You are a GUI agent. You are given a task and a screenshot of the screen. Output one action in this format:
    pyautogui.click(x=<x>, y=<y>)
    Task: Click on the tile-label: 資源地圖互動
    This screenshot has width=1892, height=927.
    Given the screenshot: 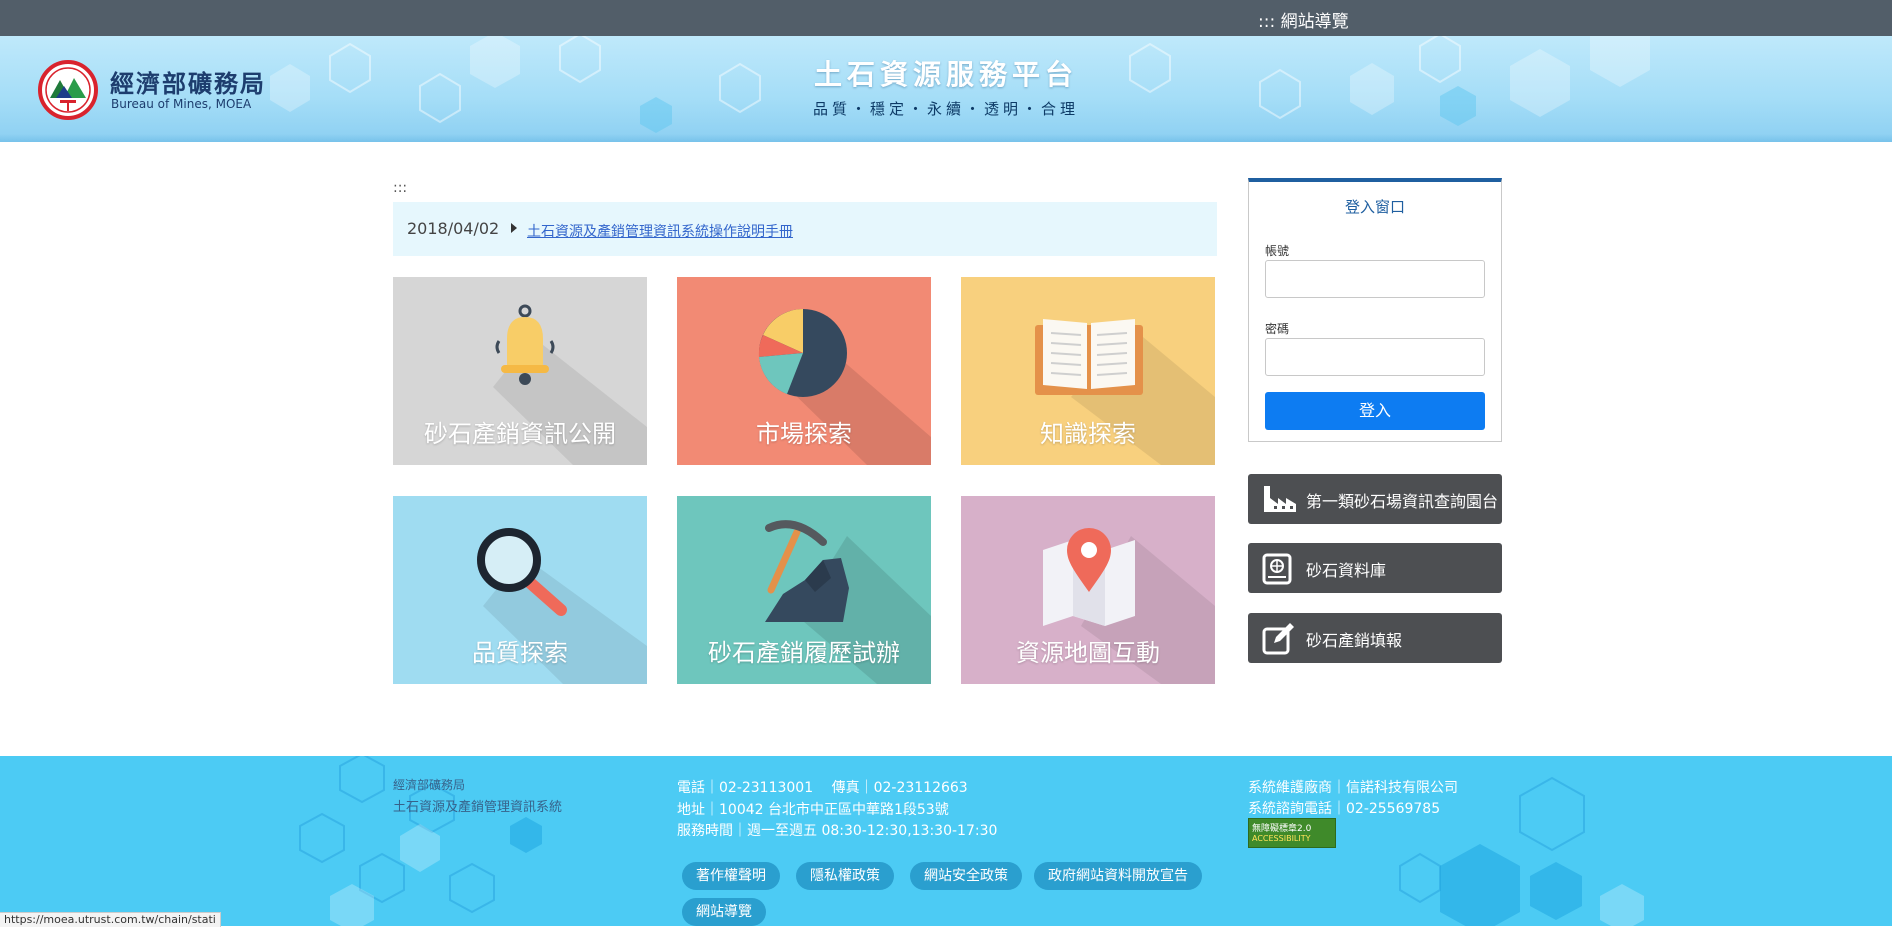 What is the action you would take?
    pyautogui.click(x=1088, y=653)
    